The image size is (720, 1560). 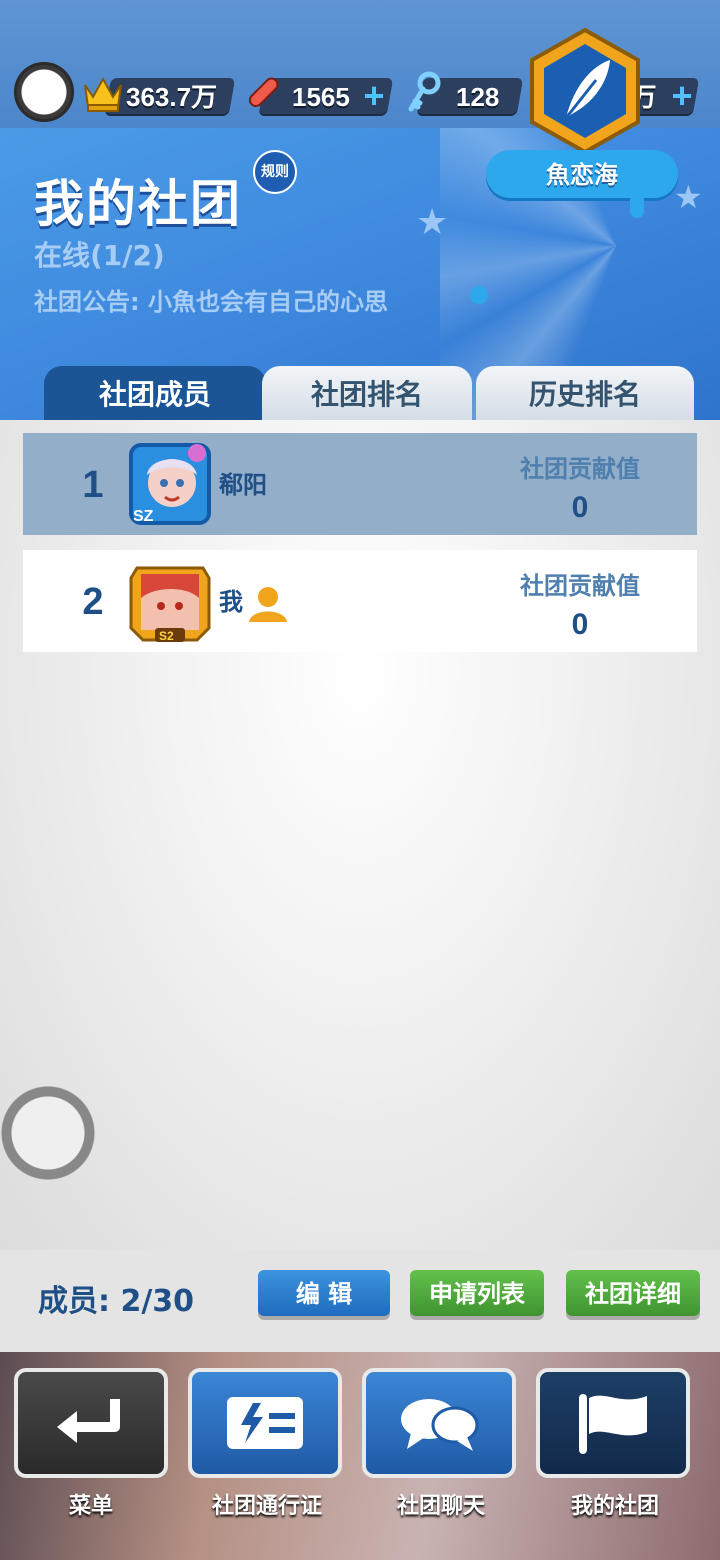 I want to click on club-notice: 社团公告: 小魚也会有自己的心思, so click(x=211, y=302).